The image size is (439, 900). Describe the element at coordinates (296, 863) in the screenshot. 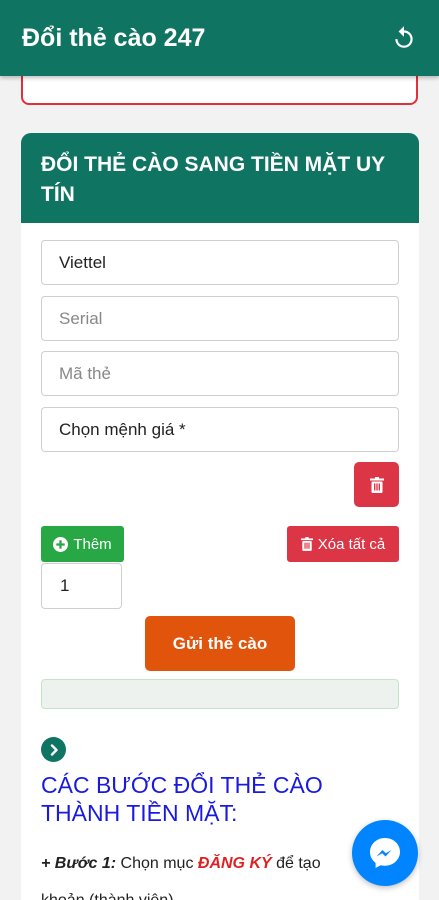

I see `step-1-text-b: để tạo` at that location.